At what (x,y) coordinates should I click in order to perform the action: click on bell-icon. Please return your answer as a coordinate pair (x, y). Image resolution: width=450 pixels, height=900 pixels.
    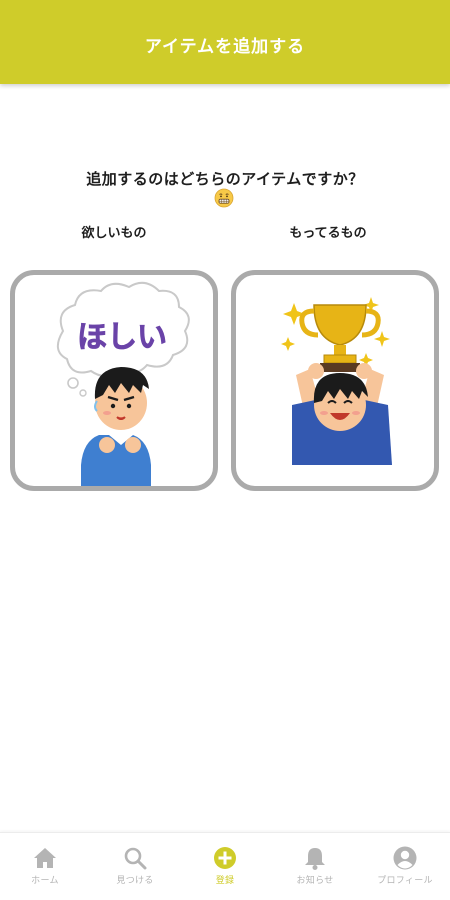
    Looking at the image, I should click on (315, 859).